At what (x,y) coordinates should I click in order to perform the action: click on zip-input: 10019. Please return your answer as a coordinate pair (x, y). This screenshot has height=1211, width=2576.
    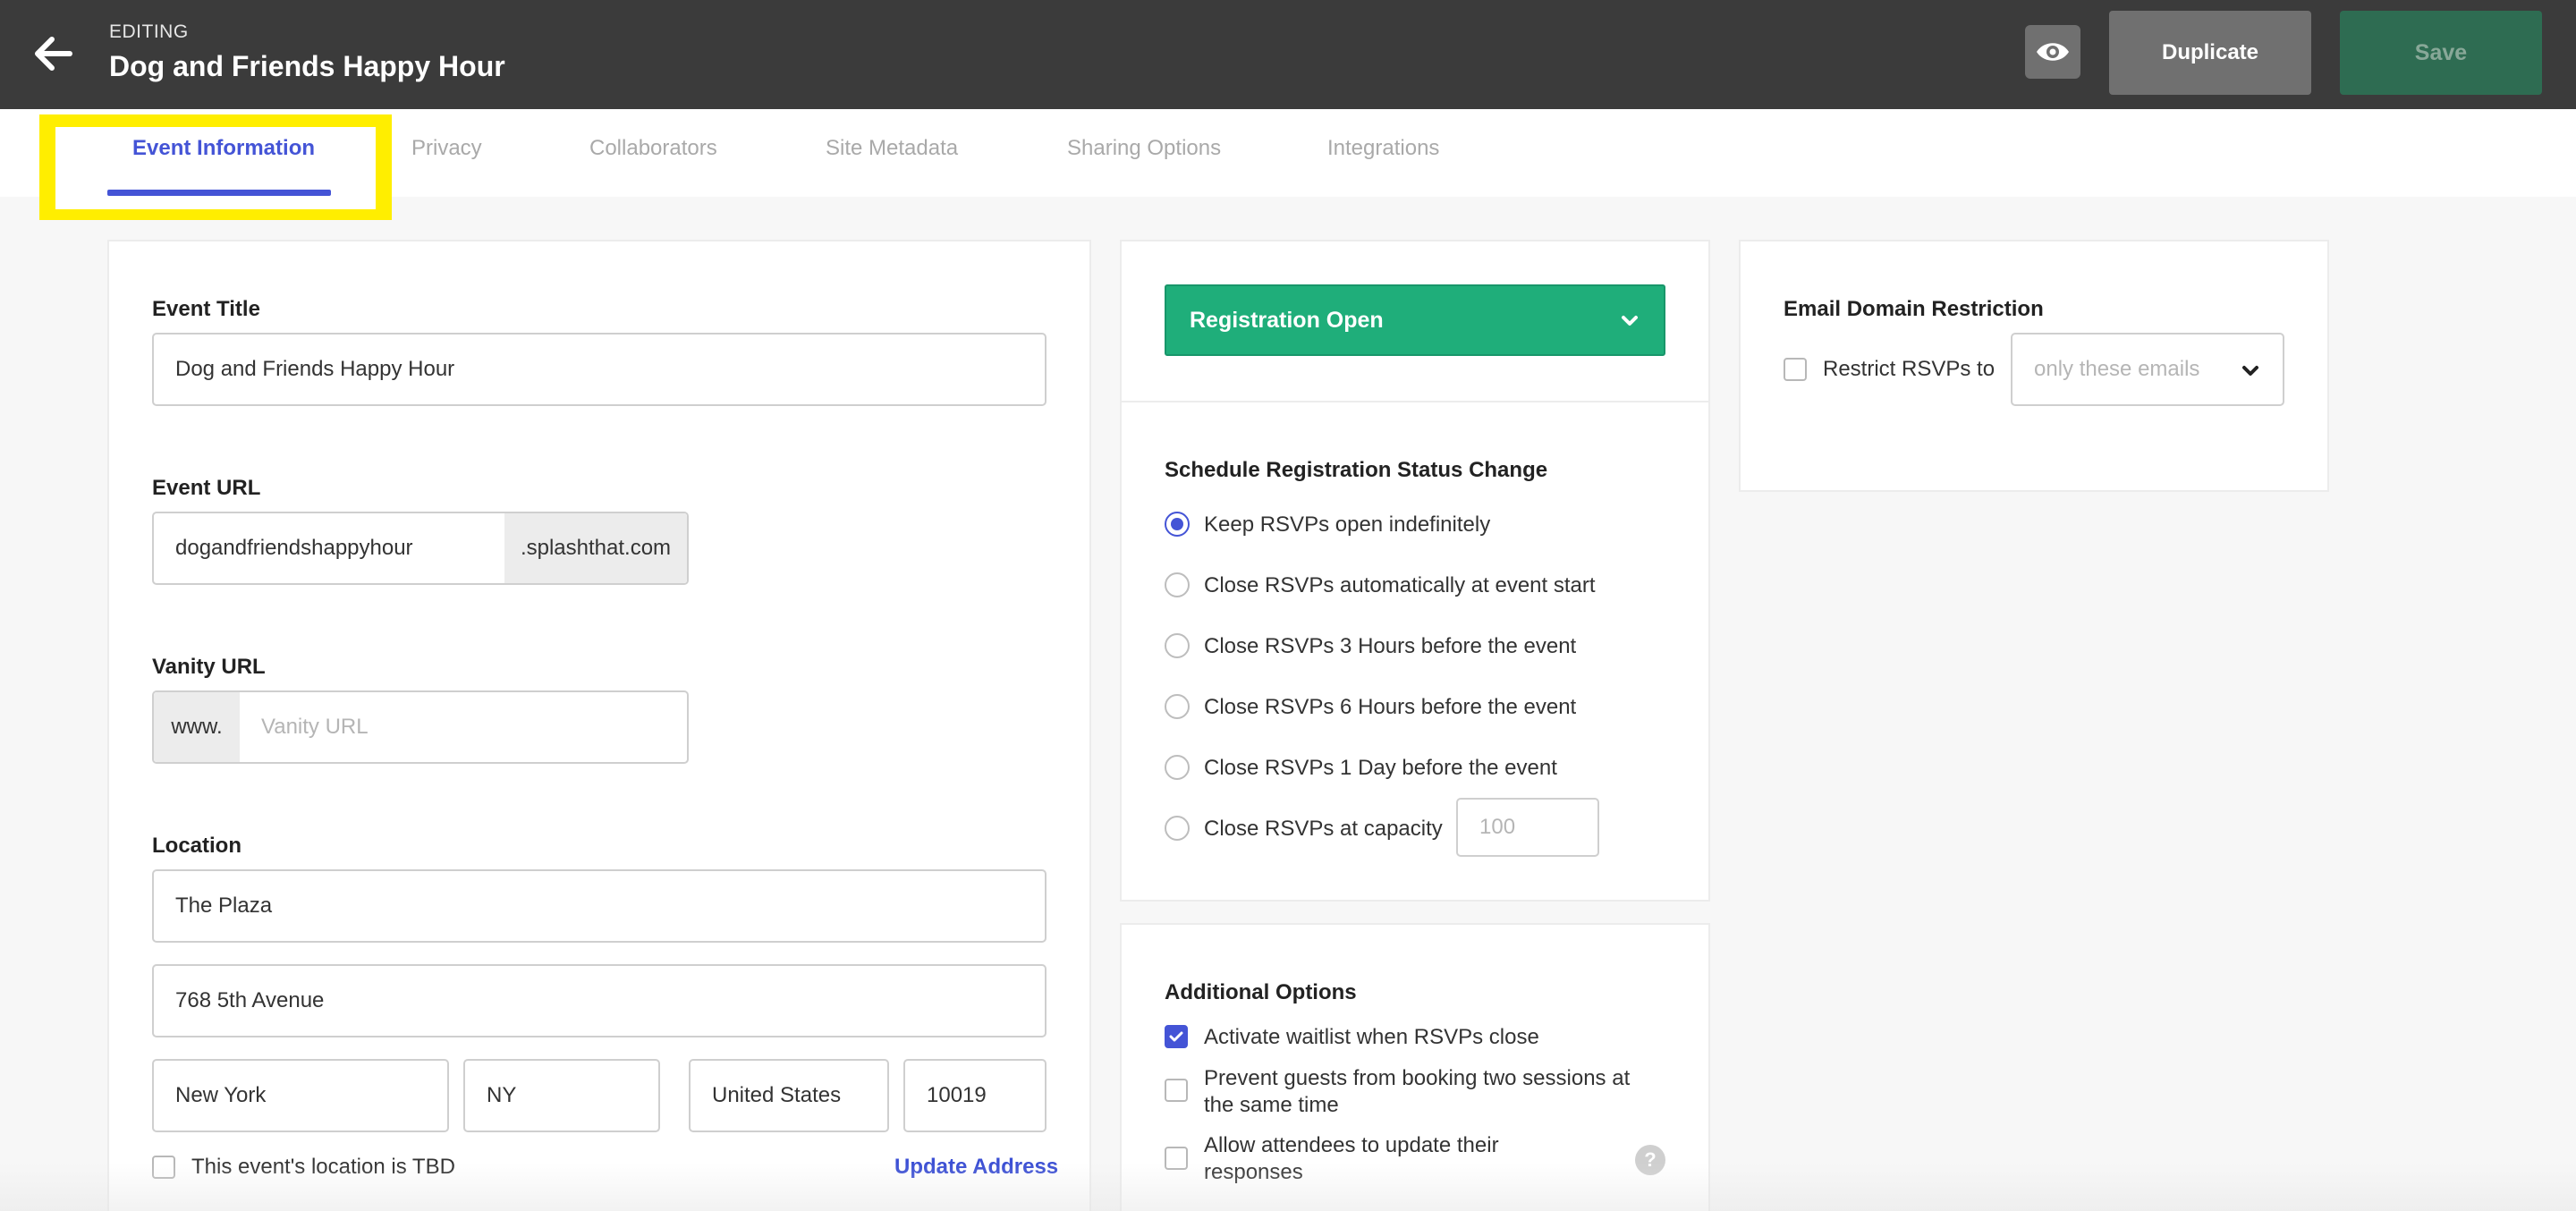
    Looking at the image, I should click on (974, 1095).